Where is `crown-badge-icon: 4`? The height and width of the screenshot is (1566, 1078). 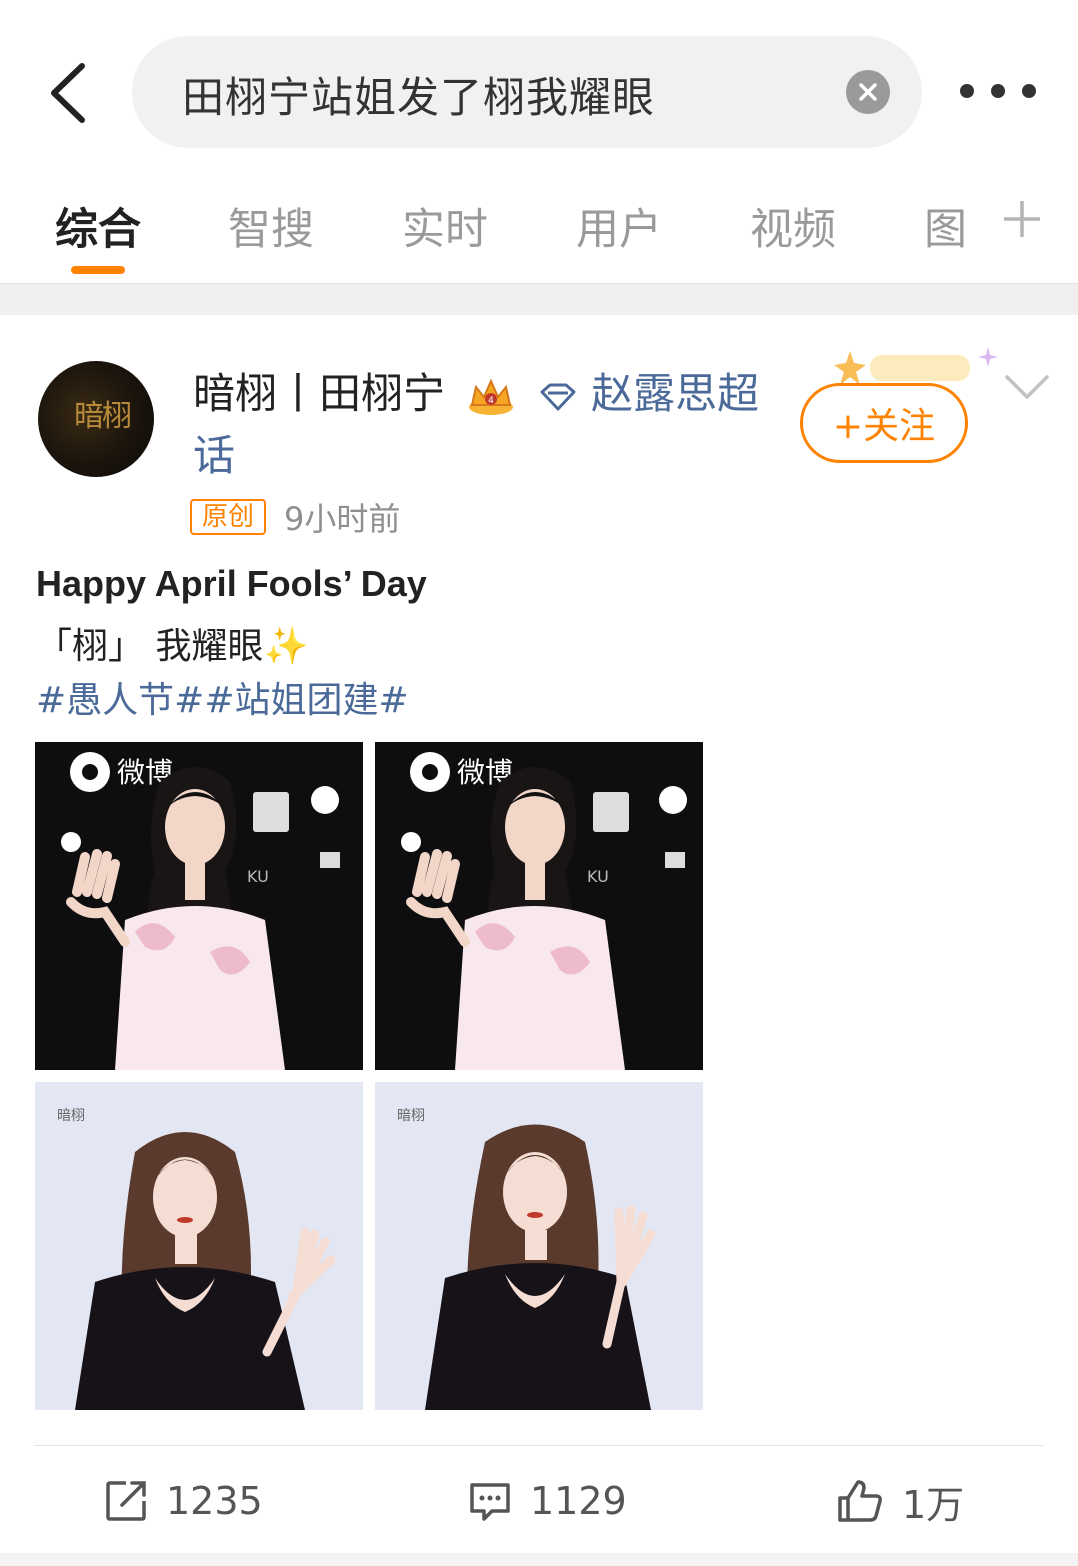
crown-badge-icon: 4 is located at coordinates (491, 396).